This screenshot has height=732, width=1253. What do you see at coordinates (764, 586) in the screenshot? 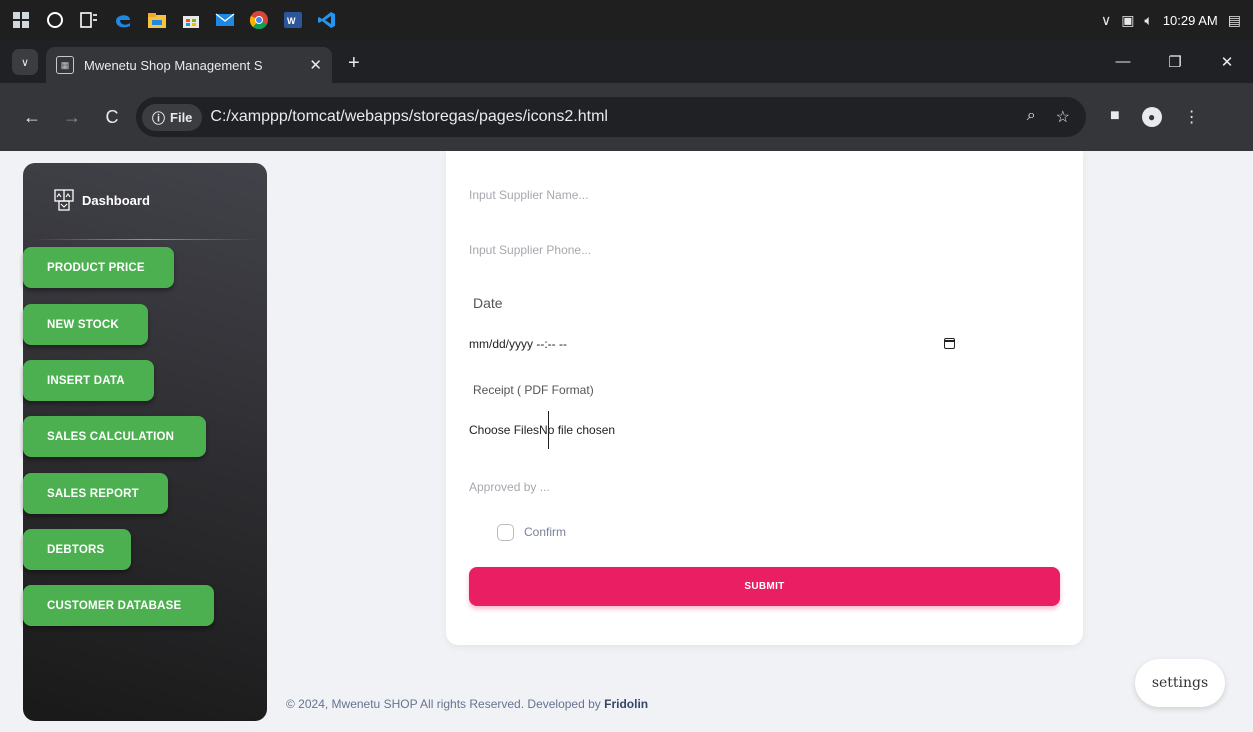
I see `submit-button: SUBMIT` at bounding box center [764, 586].